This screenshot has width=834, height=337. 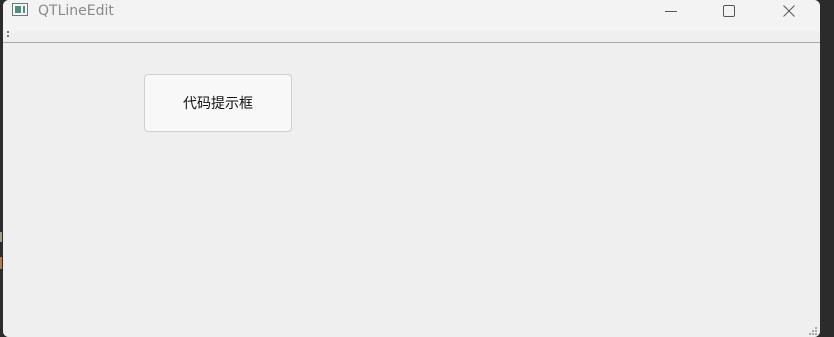 I want to click on toolbar-grip, so click(x=8, y=35).